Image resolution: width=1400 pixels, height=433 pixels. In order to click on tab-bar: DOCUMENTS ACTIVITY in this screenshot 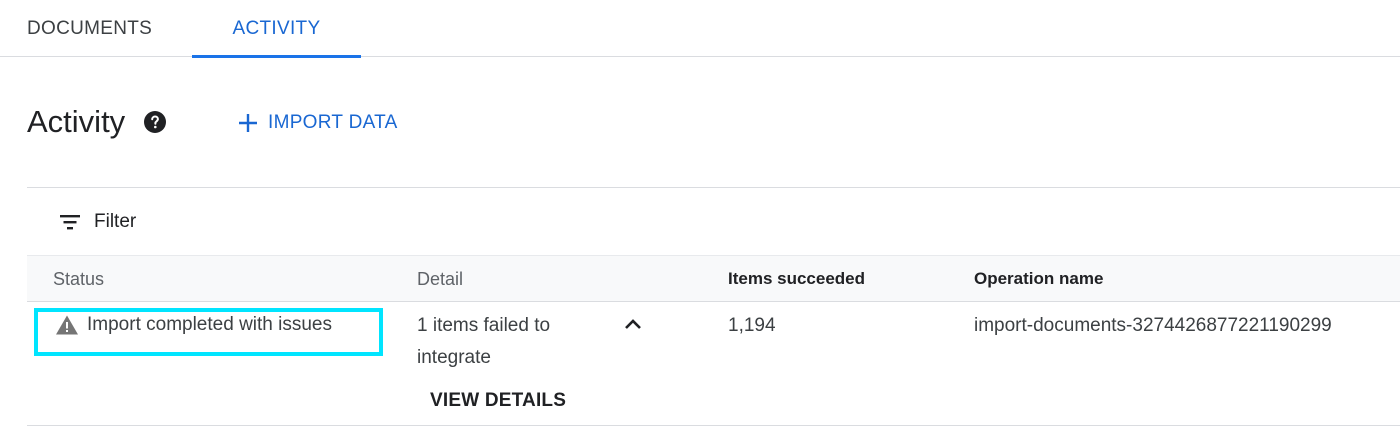, I will do `click(700, 29)`.